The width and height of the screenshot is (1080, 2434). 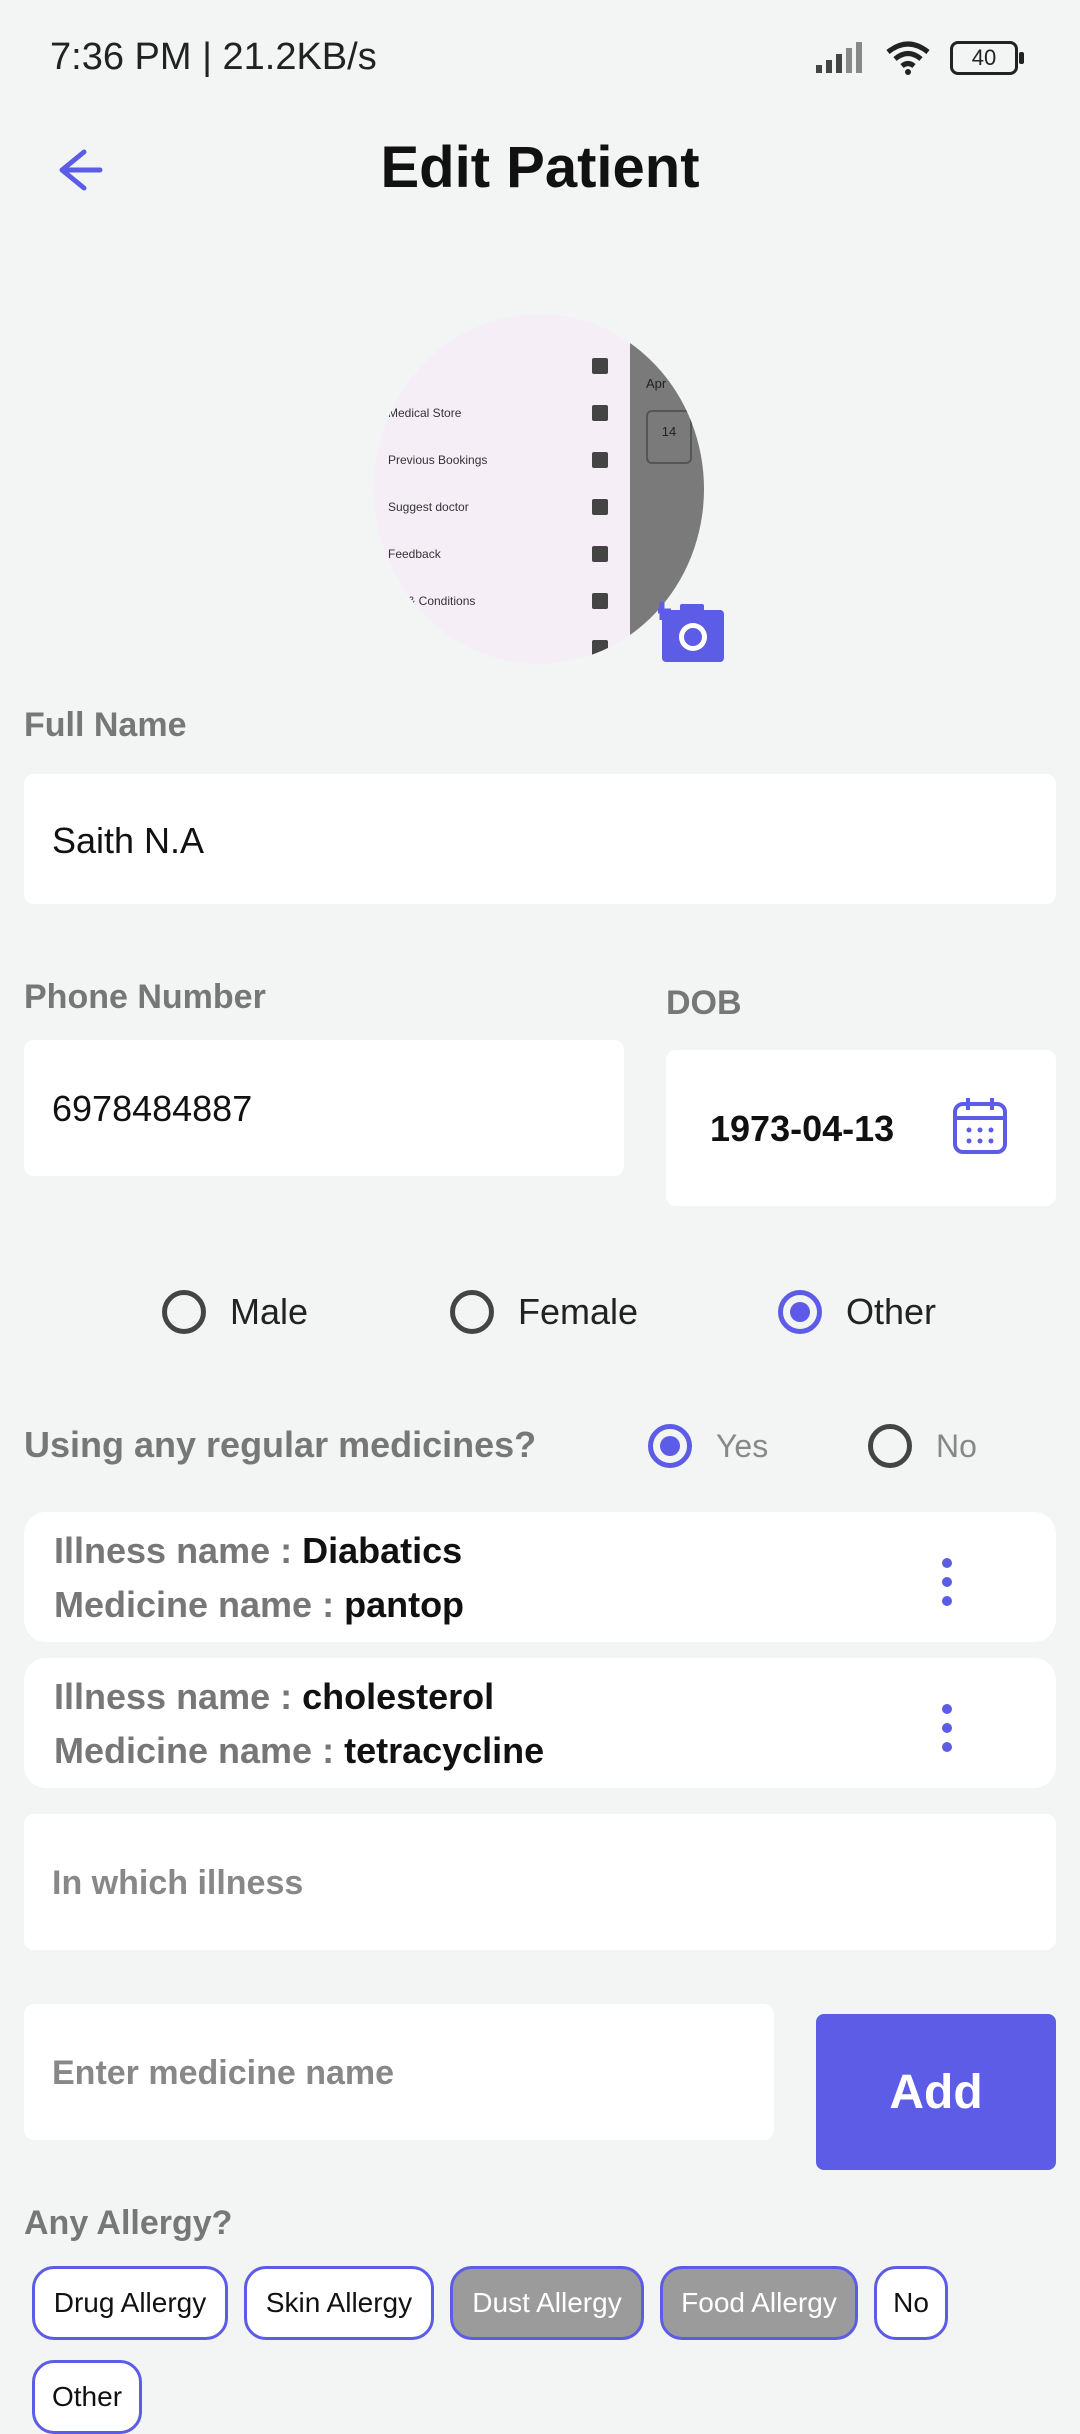 I want to click on yes-radio, so click(x=670, y=1446).